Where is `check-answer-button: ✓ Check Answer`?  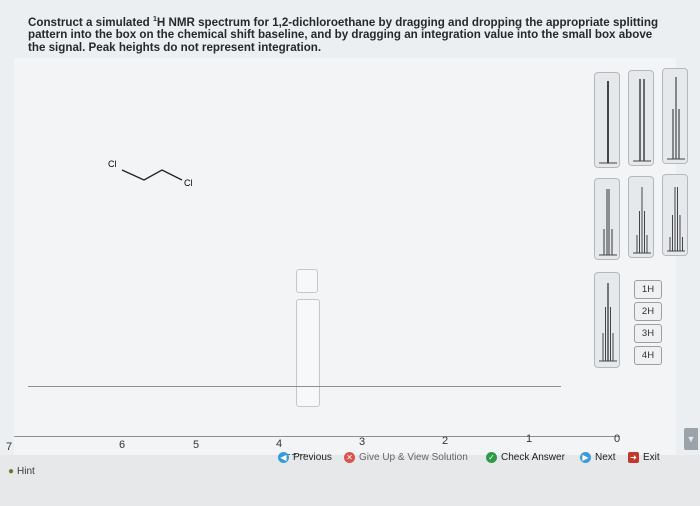
check-answer-button: ✓ Check Answer is located at coordinates (525, 457).